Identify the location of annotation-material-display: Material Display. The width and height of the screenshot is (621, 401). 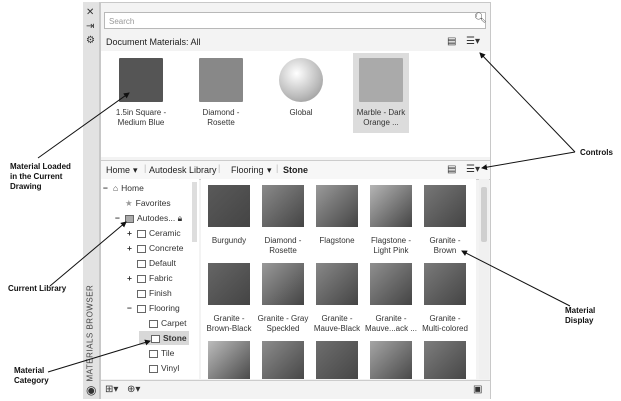
(580, 315).